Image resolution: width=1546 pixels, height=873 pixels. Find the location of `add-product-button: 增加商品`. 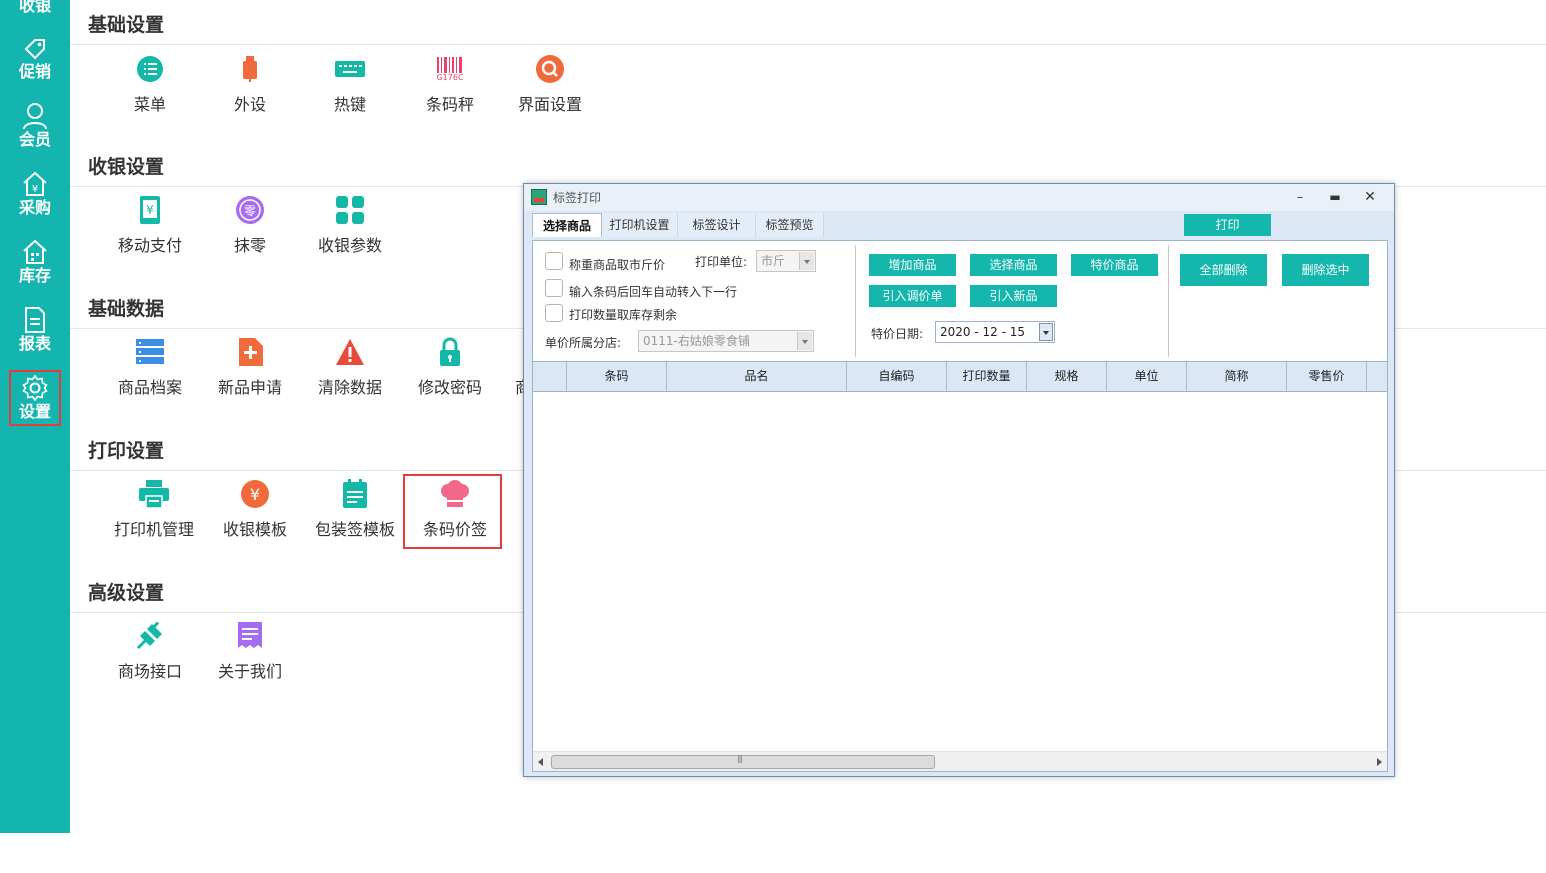

add-product-button: 增加商品 is located at coordinates (912, 265).